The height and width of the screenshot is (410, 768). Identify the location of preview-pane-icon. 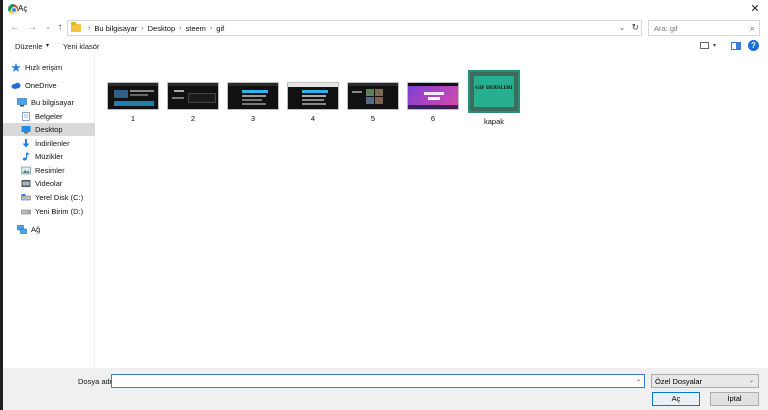
(736, 46).